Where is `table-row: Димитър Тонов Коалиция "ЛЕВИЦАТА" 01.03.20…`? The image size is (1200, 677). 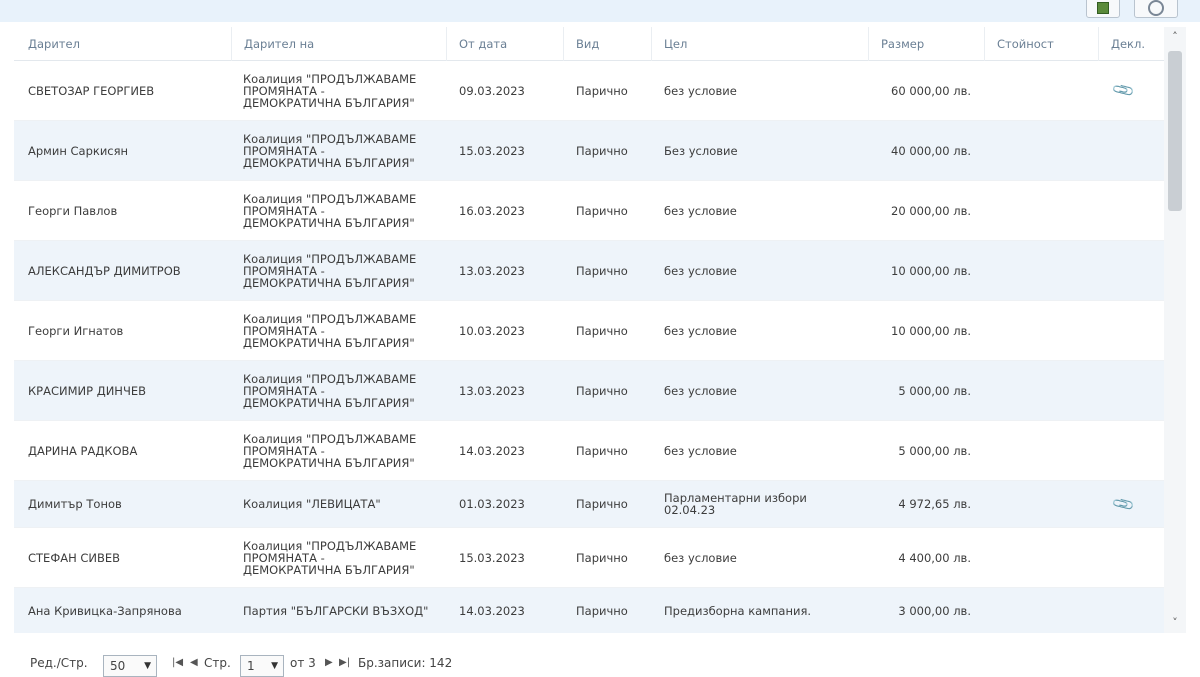
table-row: Димитър Тонов Коалиция "ЛЕВИЦАТА" 01.03.20… is located at coordinates (589, 504).